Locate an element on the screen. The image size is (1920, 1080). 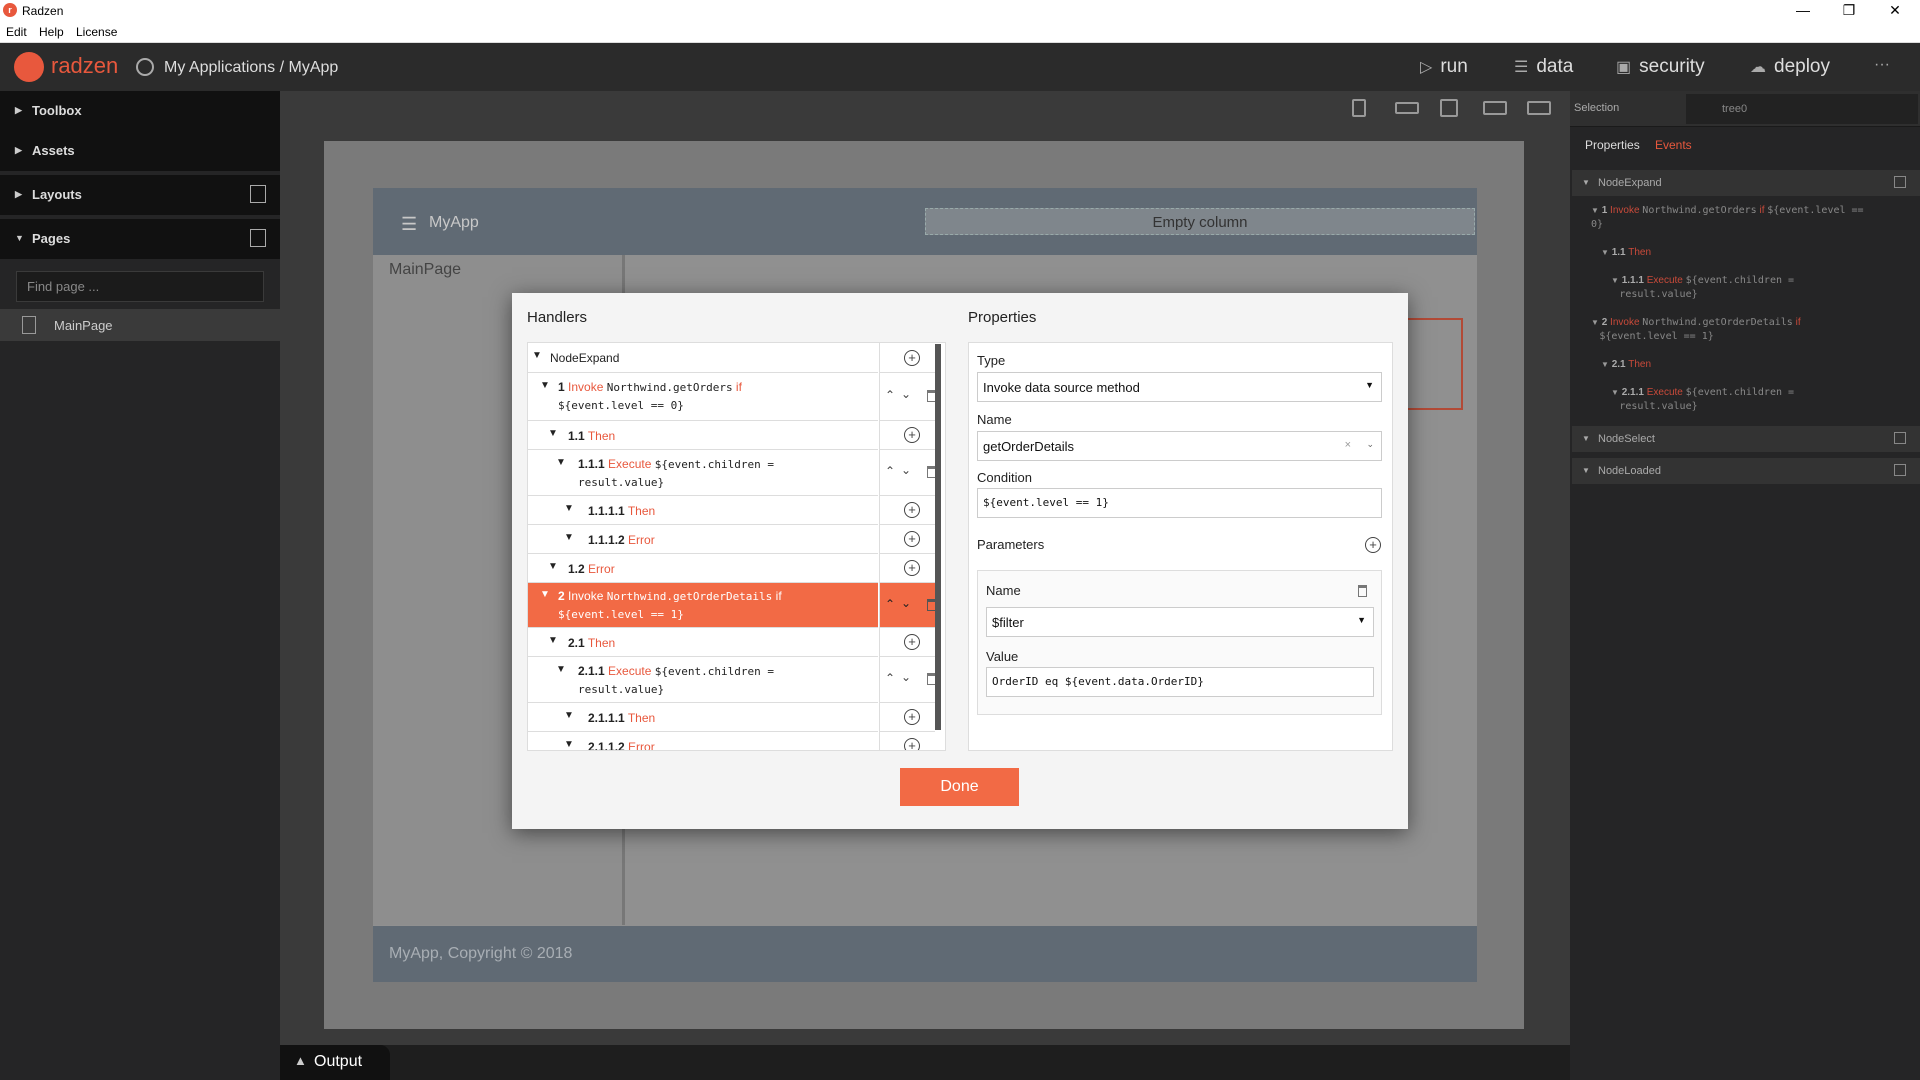
menu-license: License is located at coordinates (96, 32).